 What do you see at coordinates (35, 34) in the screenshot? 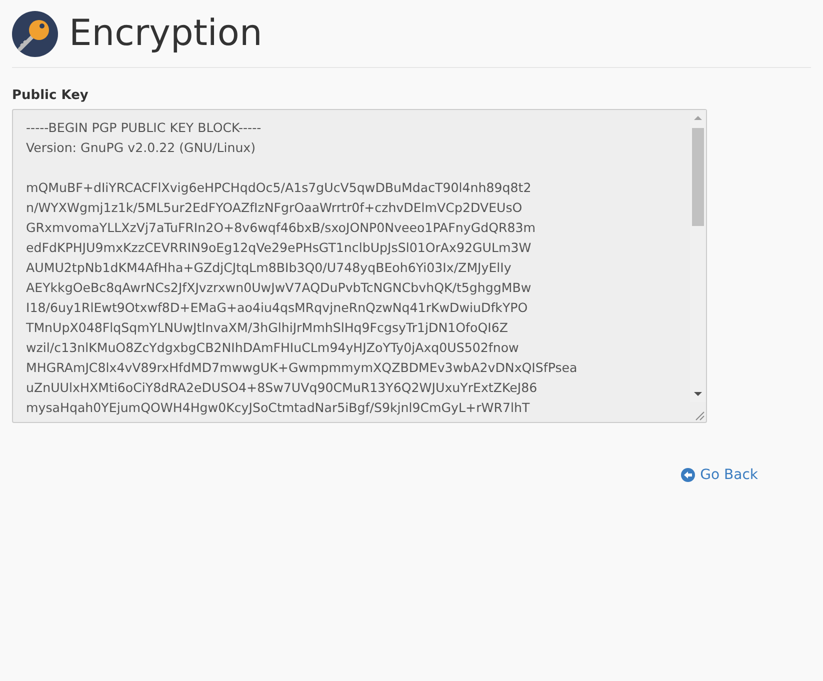
I see `key-icon` at bounding box center [35, 34].